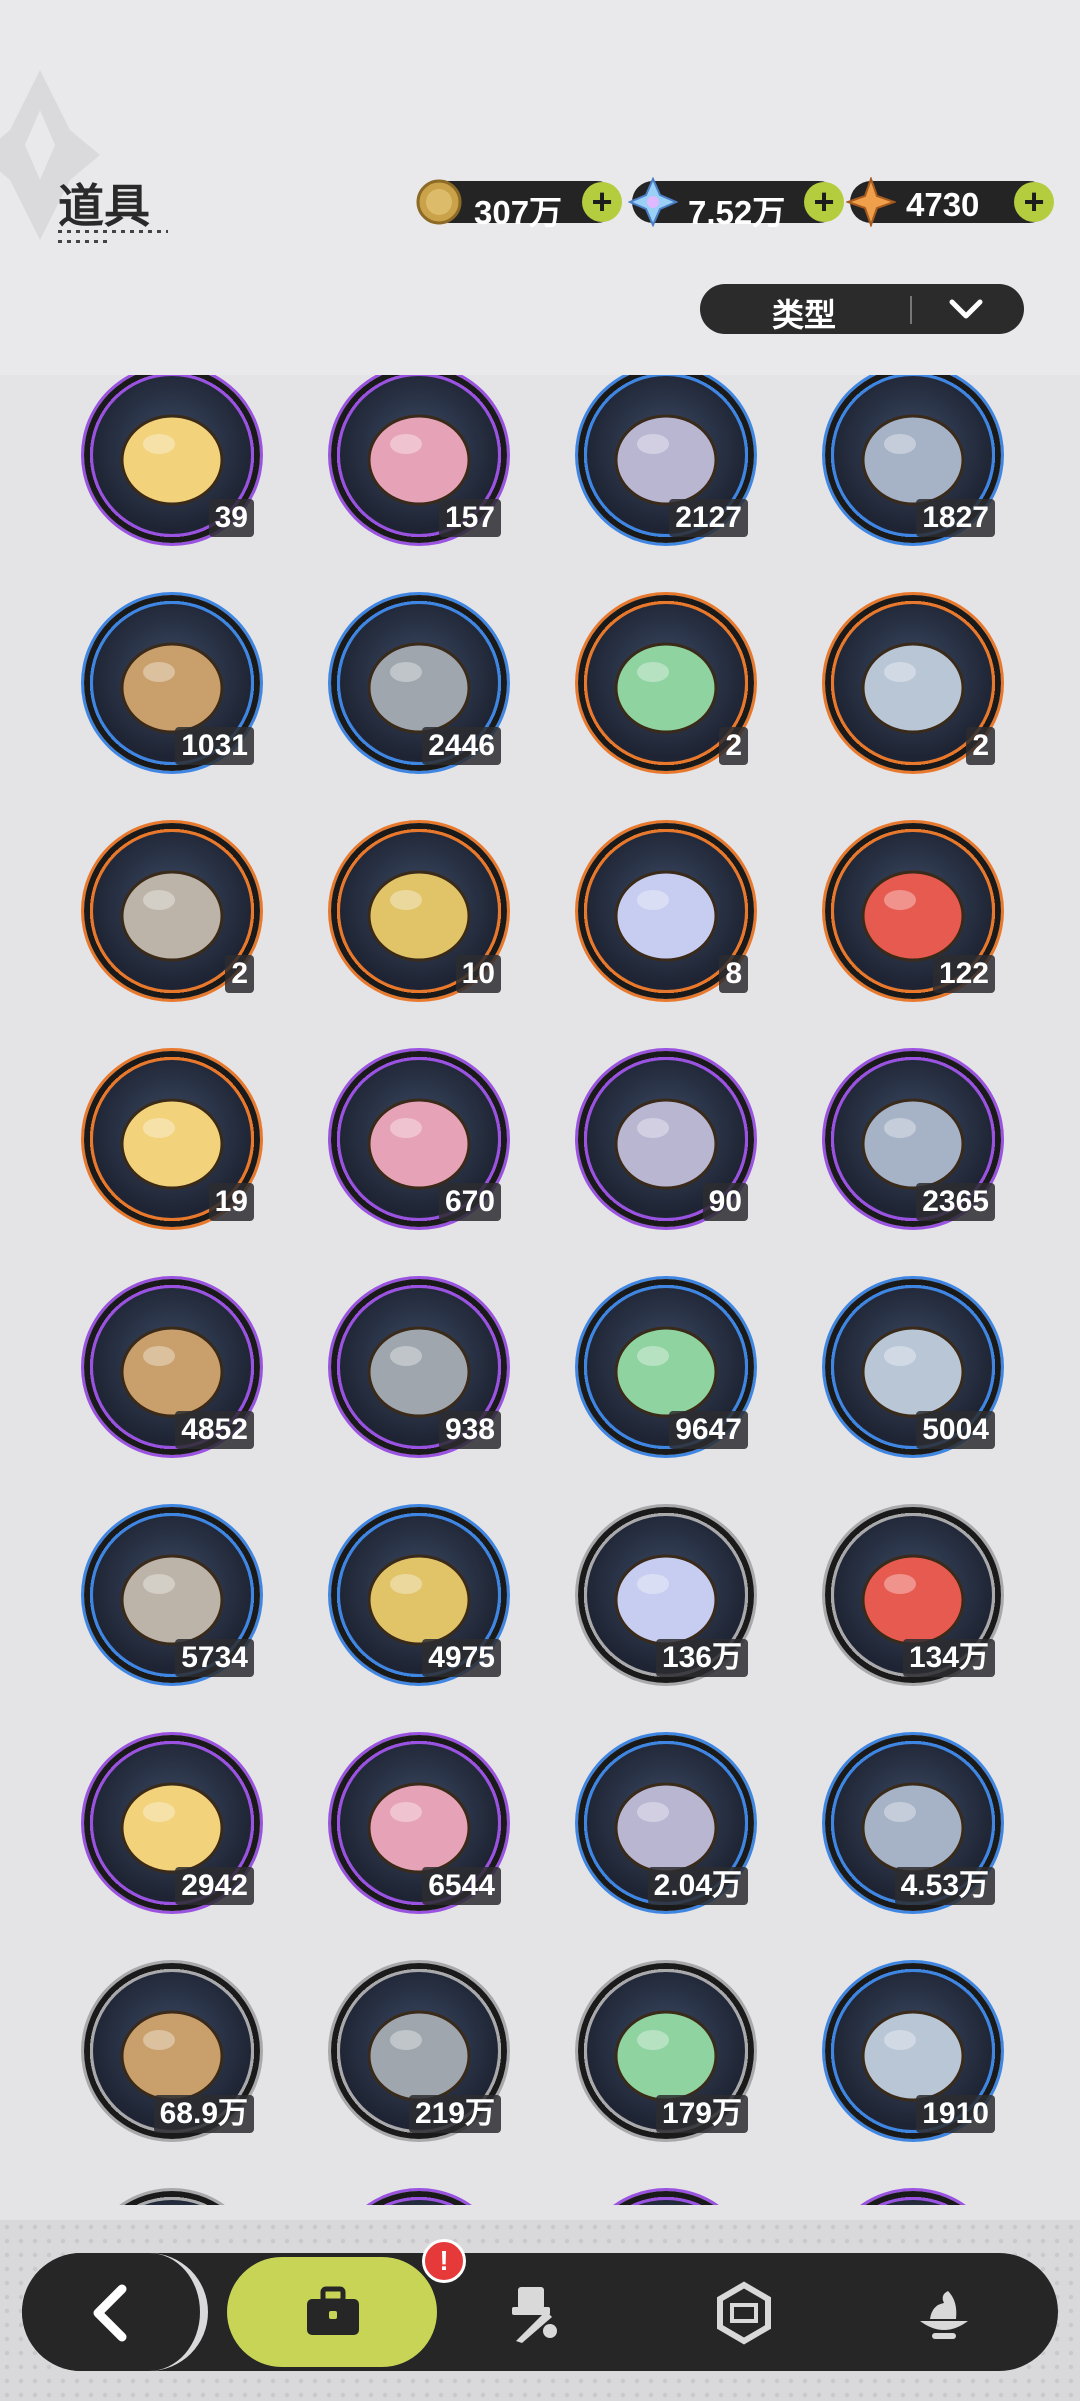 Image resolution: width=1080 pixels, height=2401 pixels. I want to click on item-slot: 1910, so click(913, 2051).